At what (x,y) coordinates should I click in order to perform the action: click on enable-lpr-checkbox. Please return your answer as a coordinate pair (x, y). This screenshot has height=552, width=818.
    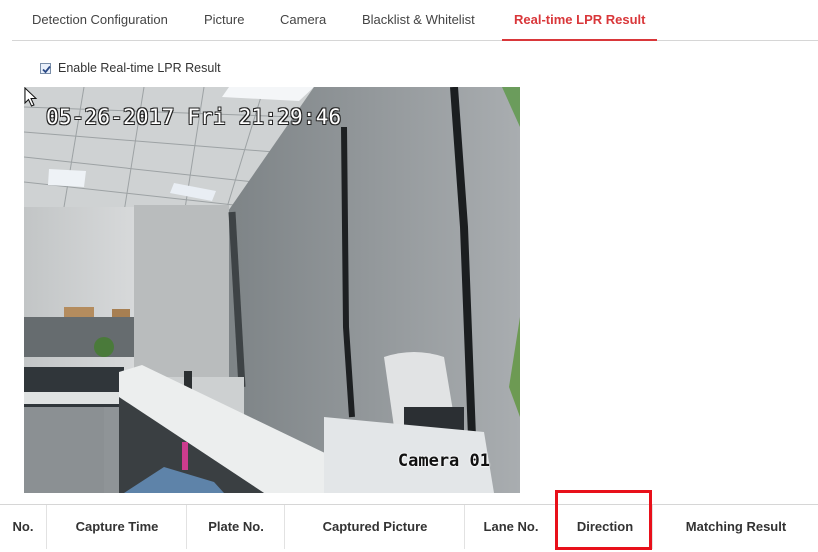
    Looking at the image, I should click on (45, 68).